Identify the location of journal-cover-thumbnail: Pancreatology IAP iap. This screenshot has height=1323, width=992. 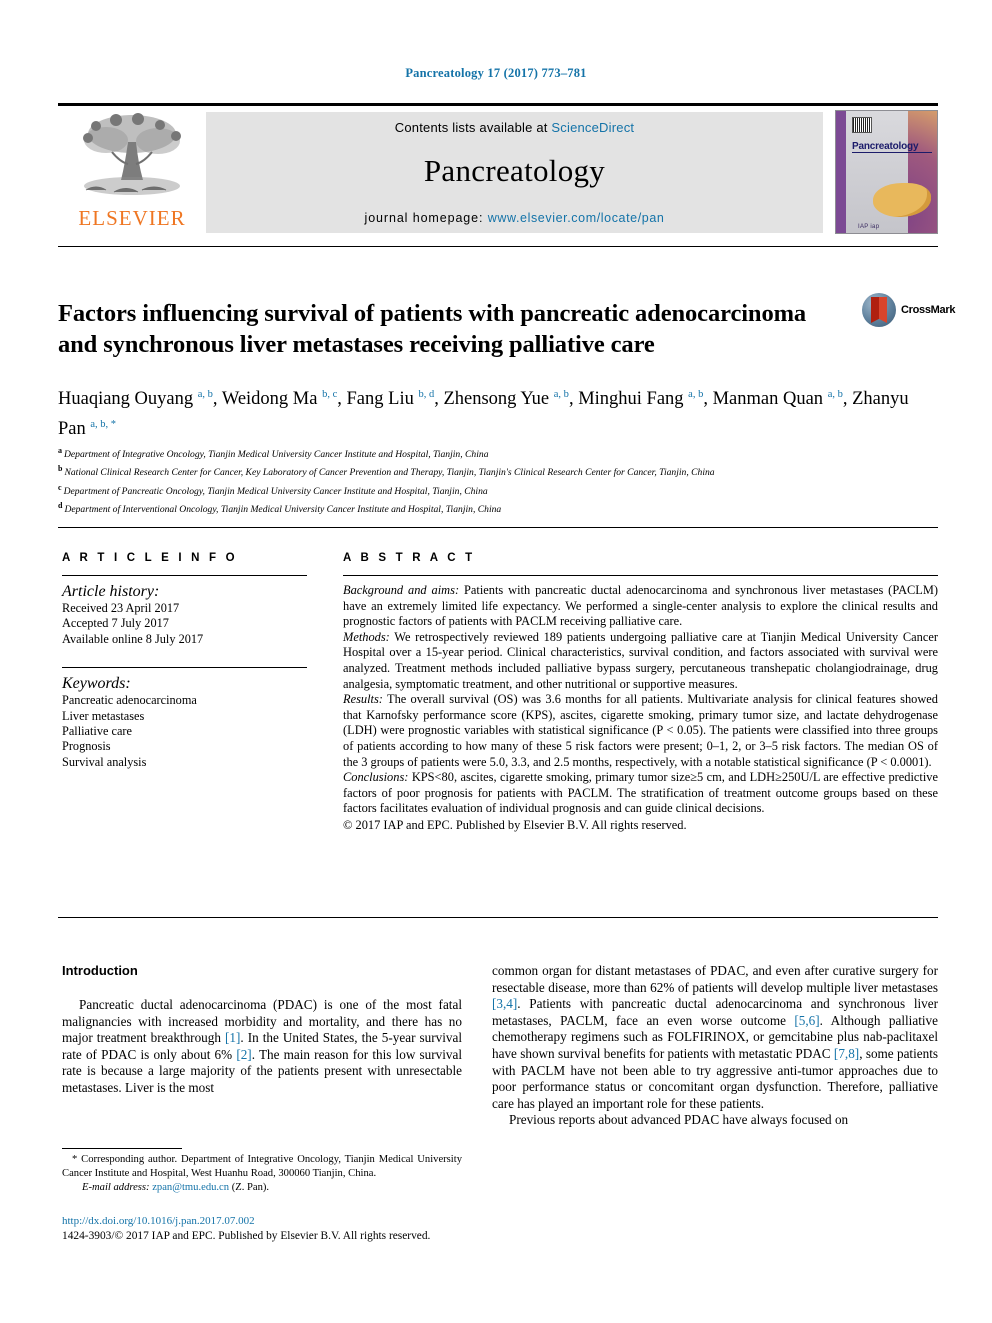
(886, 172).